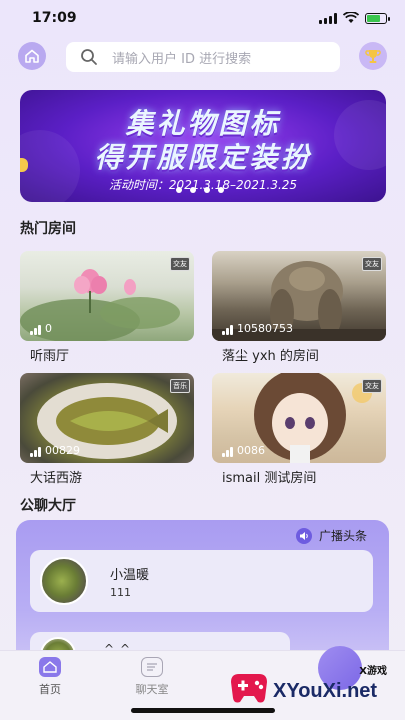 The height and width of the screenshot is (720, 405). What do you see at coordinates (107, 296) in the screenshot?
I see `room-card: 交友 0` at bounding box center [107, 296].